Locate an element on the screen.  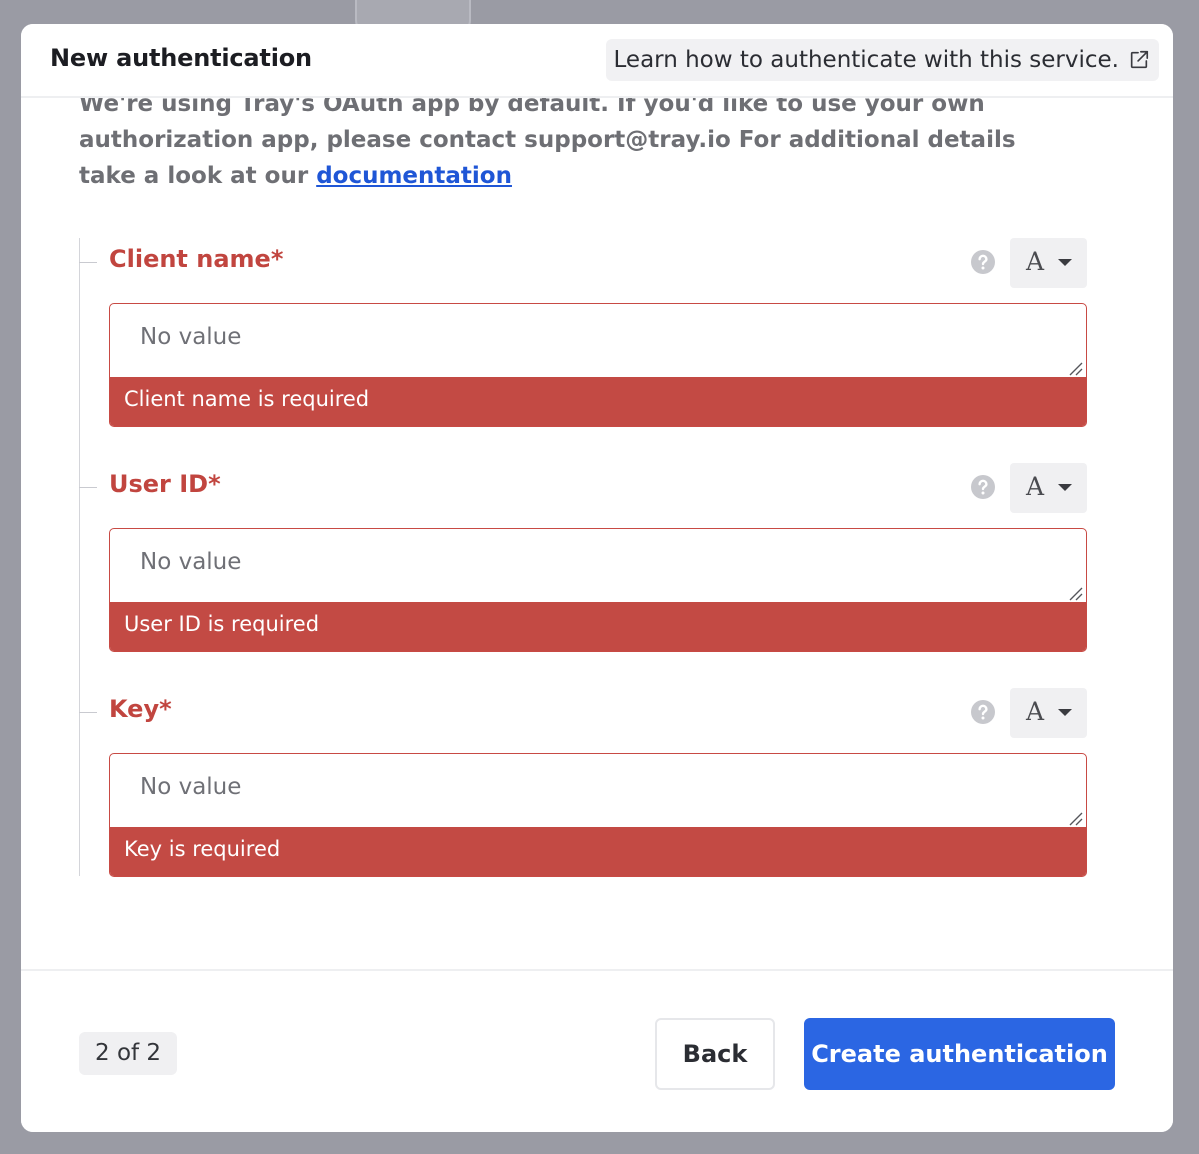
external-link-icon is located at coordinates (1139, 59).